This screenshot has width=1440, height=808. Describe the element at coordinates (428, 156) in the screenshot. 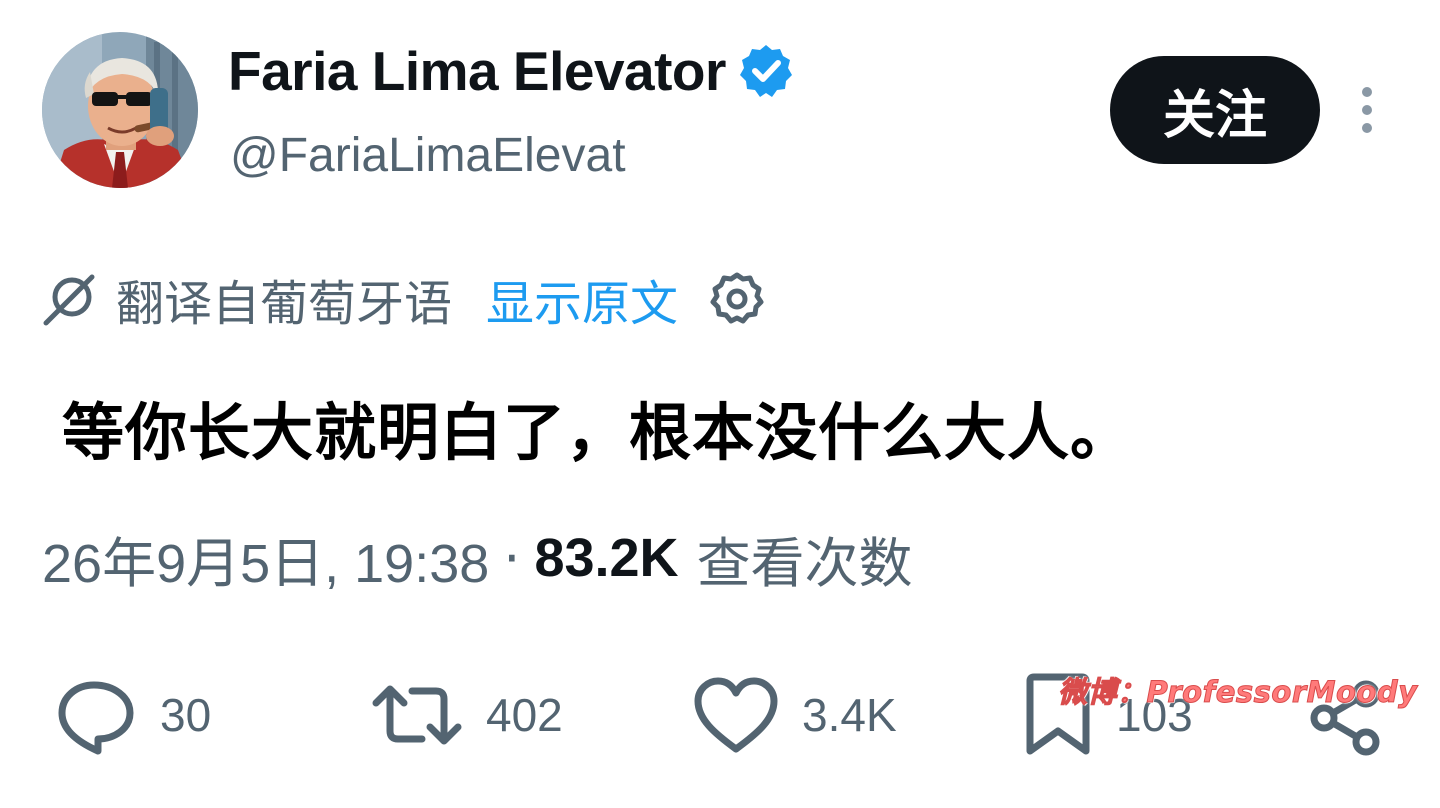

I see `author-handle: @FariaLimaElevat` at that location.